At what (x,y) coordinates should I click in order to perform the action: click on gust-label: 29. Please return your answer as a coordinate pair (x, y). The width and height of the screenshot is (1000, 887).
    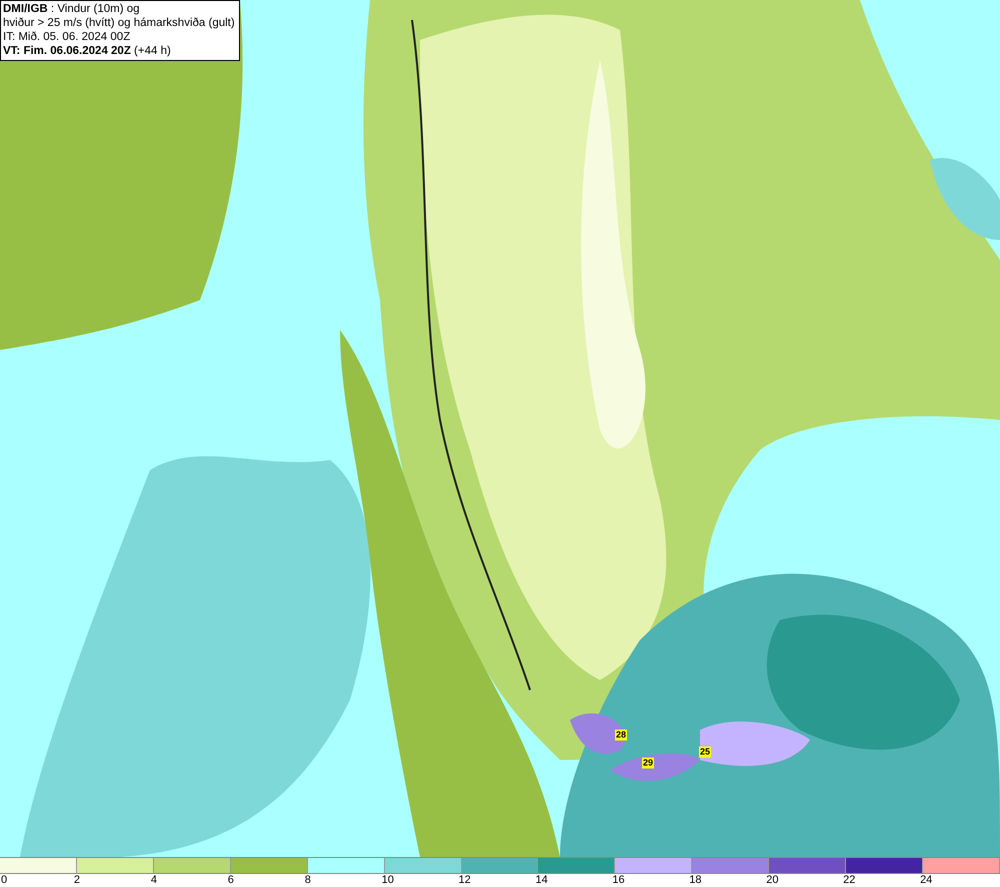
    Looking at the image, I should click on (648, 763).